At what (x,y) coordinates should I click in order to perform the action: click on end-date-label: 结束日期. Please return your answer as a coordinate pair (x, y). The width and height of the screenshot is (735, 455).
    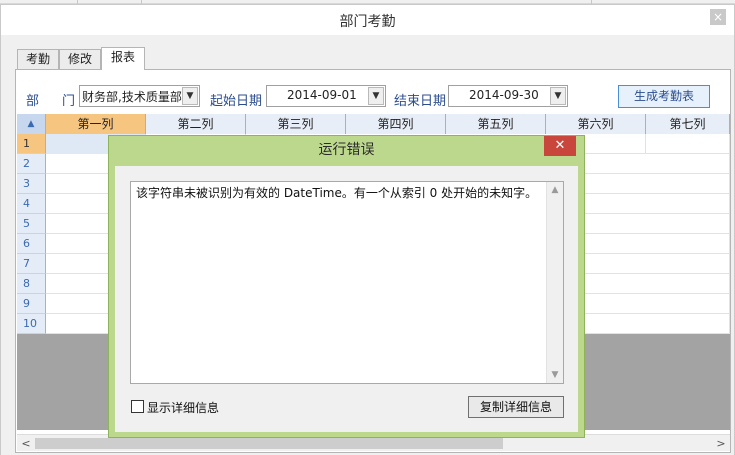
    Looking at the image, I should click on (420, 101).